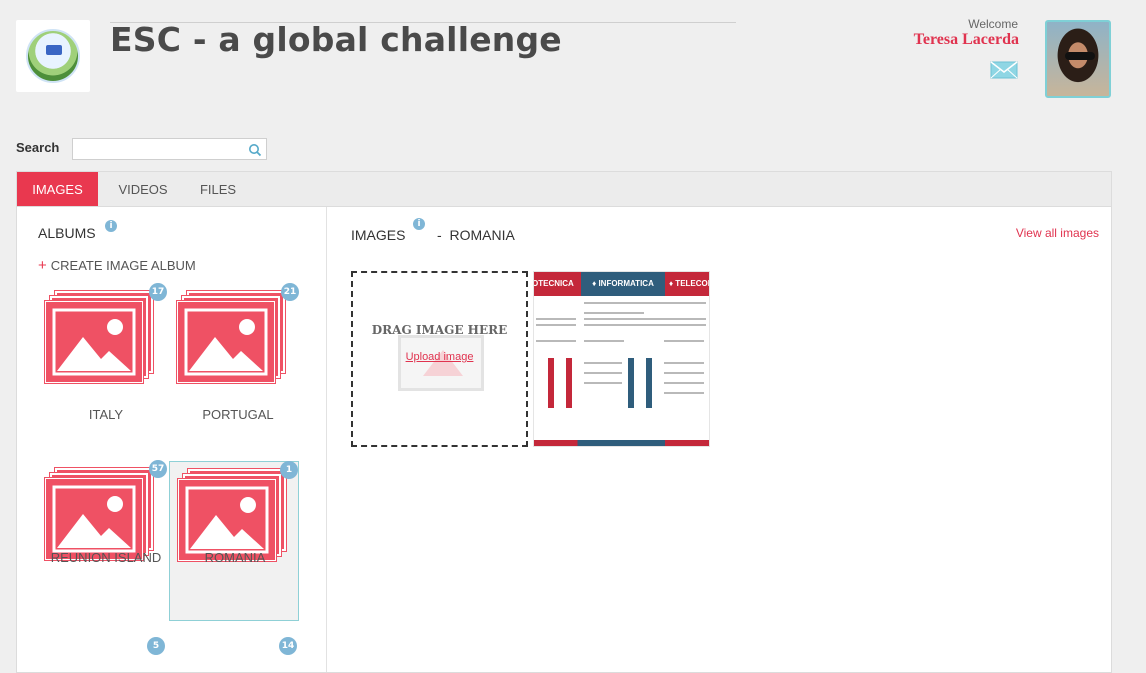 This screenshot has width=1146, height=673. Describe the element at coordinates (439, 330) in the screenshot. I see `drag-image-label: DRAG IMAGE HERE` at that location.